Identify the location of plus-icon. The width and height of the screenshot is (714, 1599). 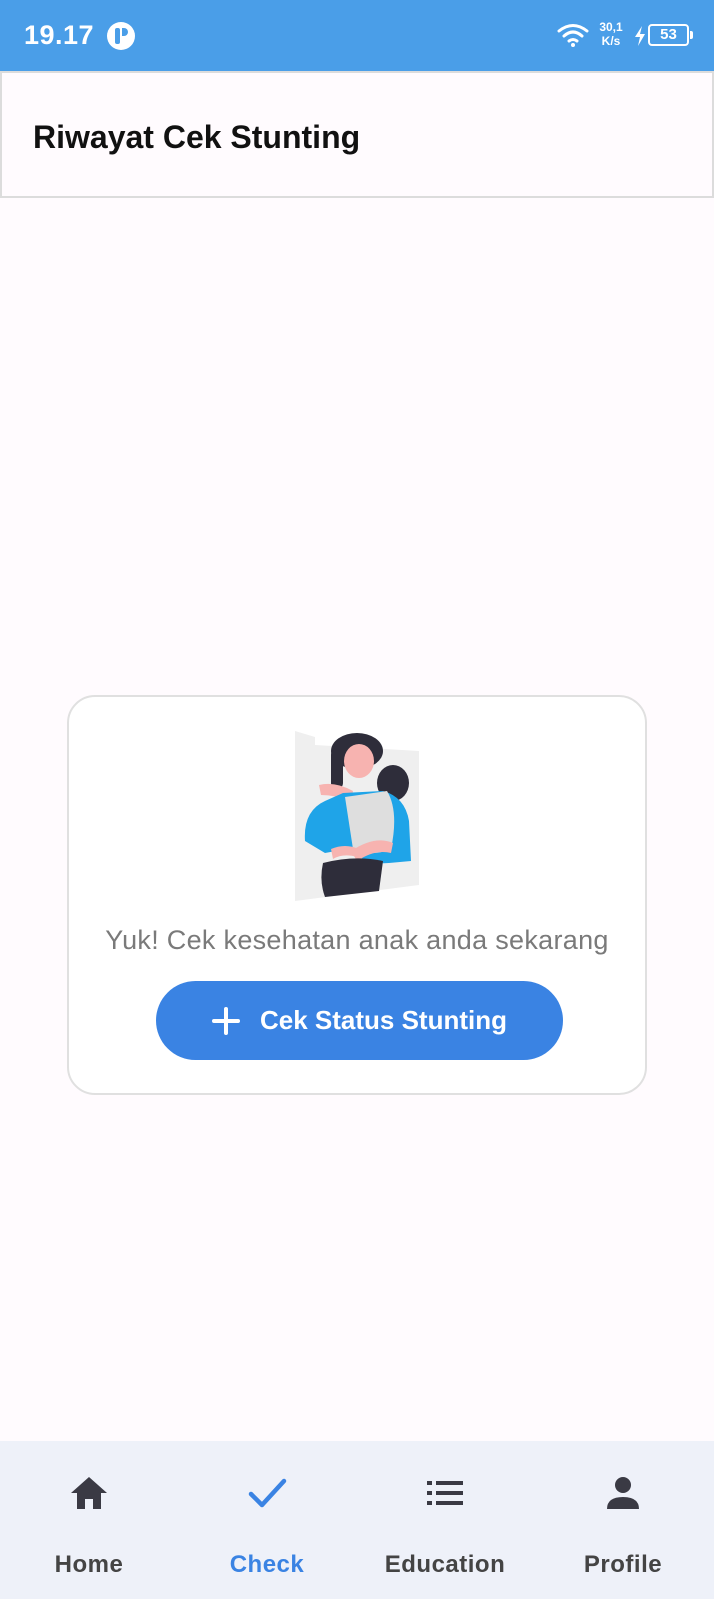
(225, 1020).